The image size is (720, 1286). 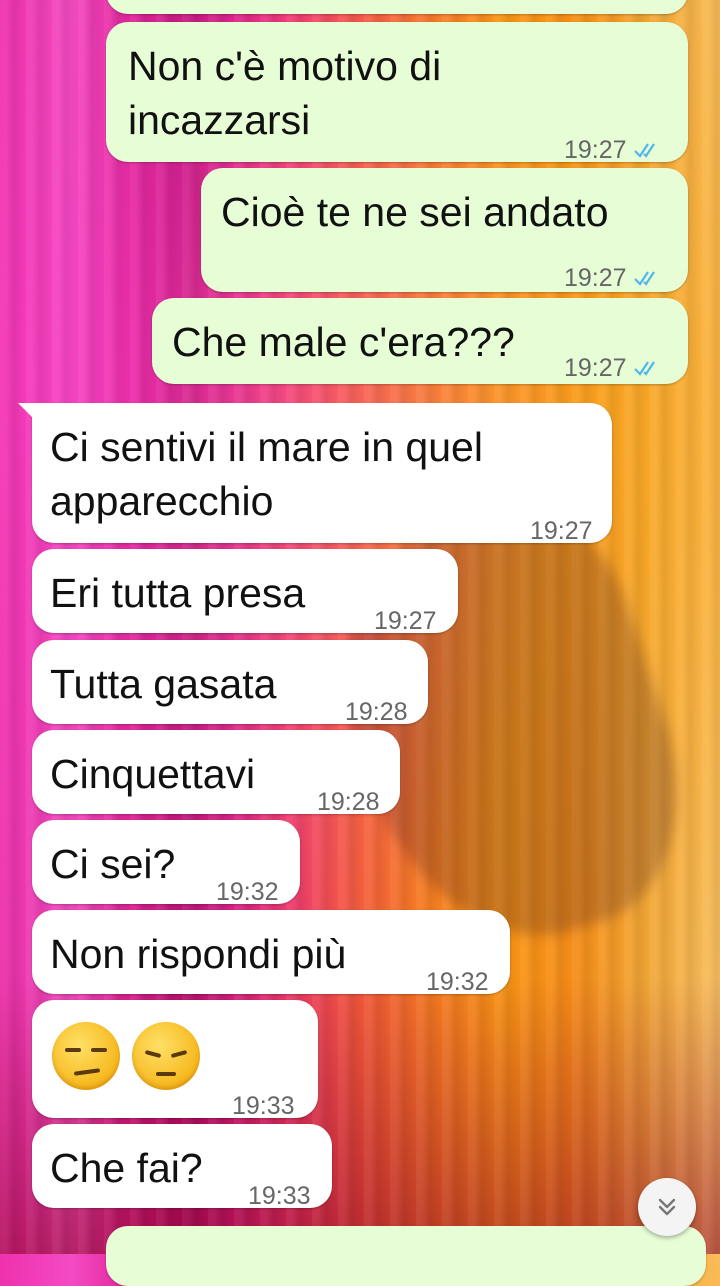 What do you see at coordinates (28, 413) in the screenshot?
I see `bubble-tail` at bounding box center [28, 413].